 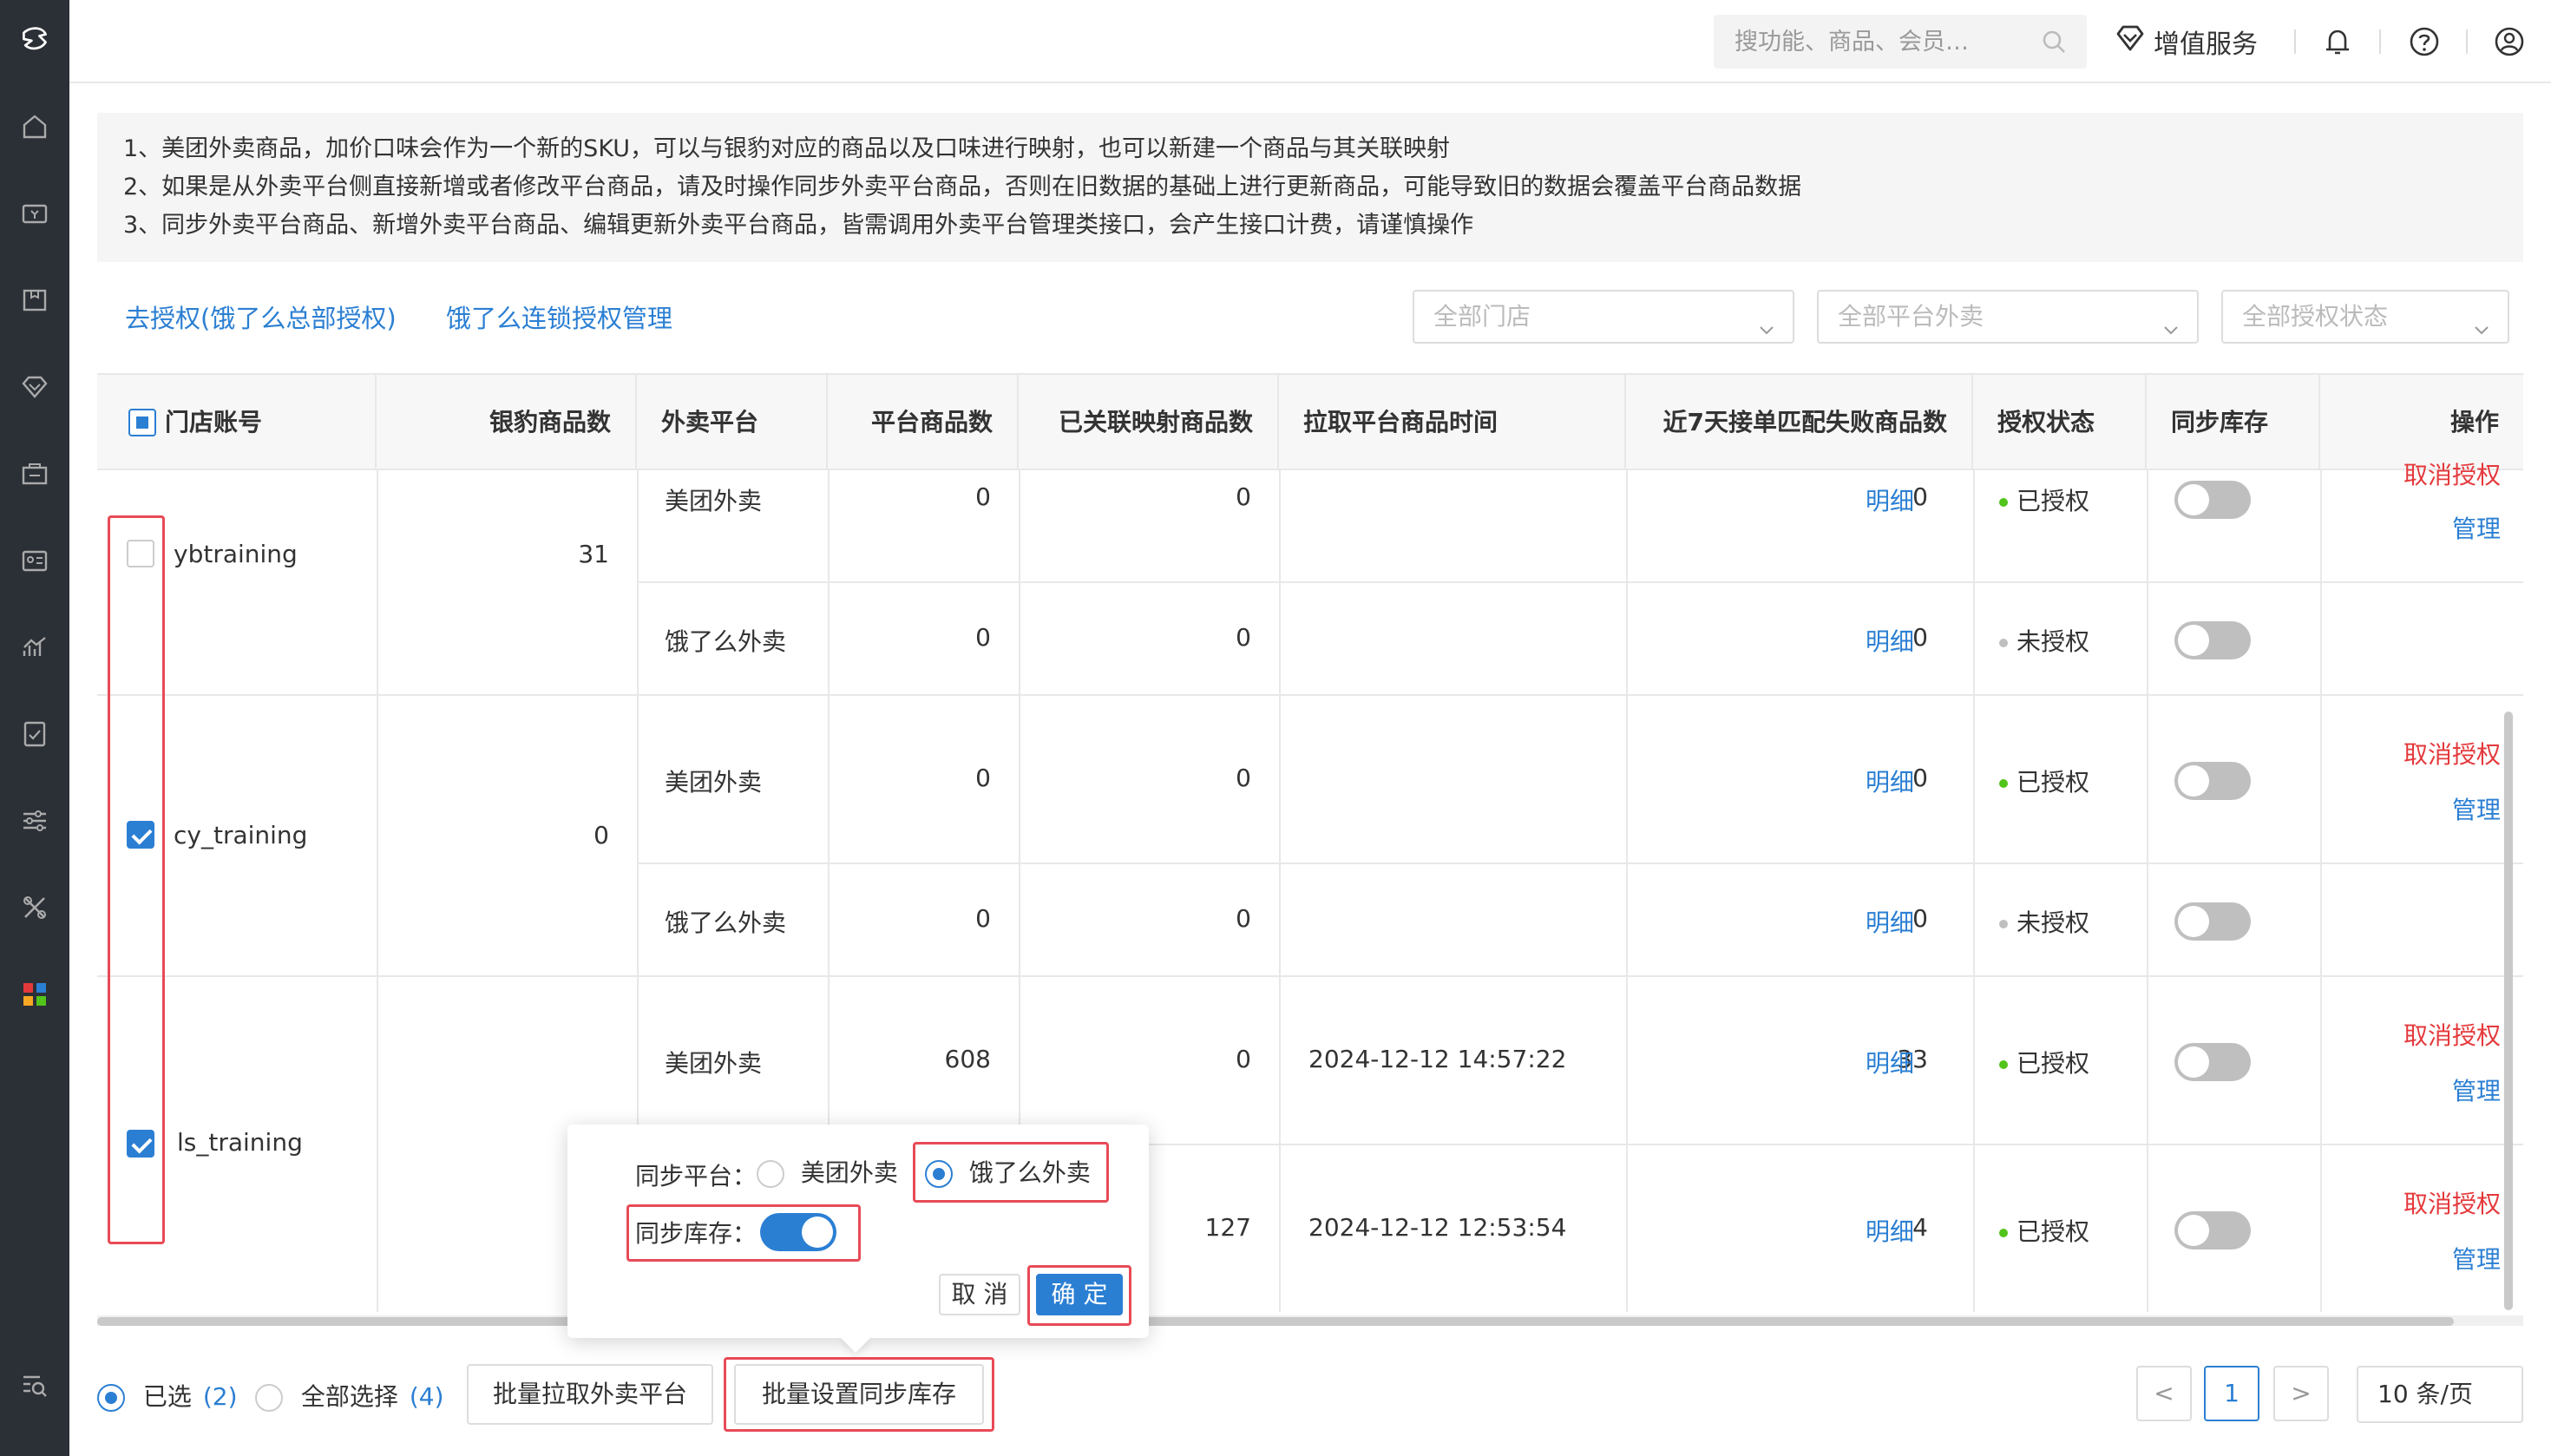 I want to click on meituan-radio, so click(x=770, y=1174).